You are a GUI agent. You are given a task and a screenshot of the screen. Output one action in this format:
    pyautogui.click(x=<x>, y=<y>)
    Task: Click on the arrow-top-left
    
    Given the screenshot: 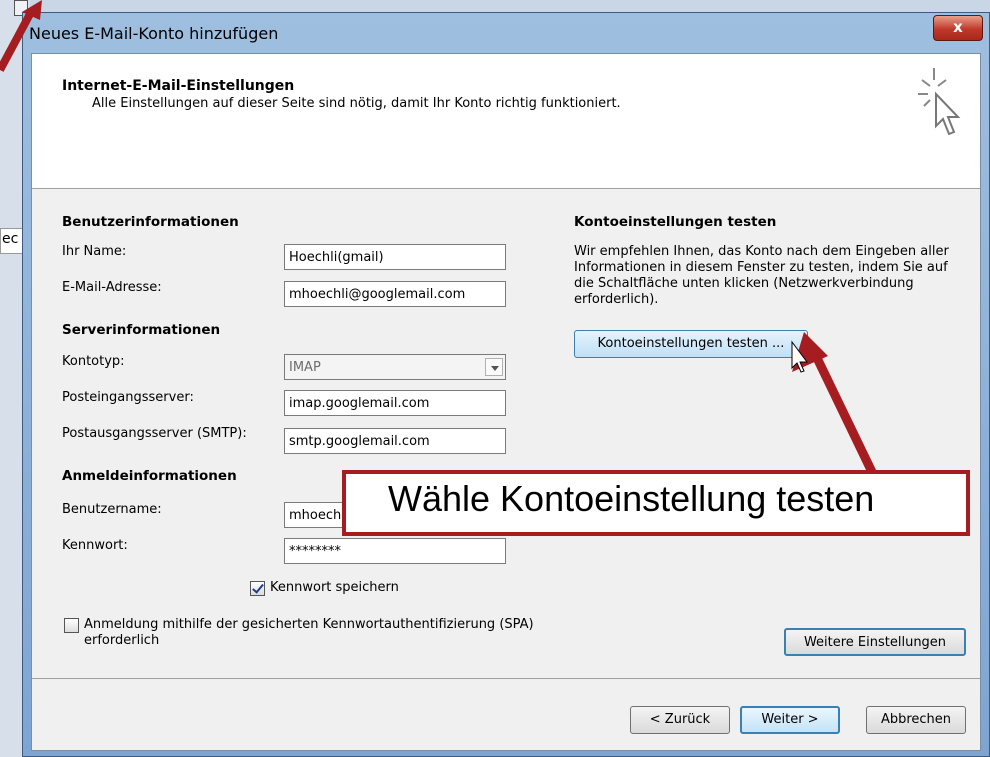 What is the action you would take?
    pyautogui.click(x=21, y=36)
    